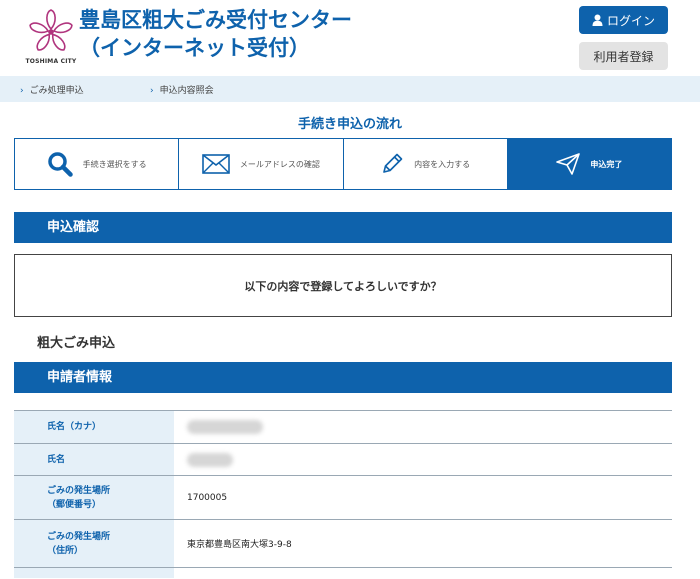 This screenshot has height=579, width=700. What do you see at coordinates (350, 89) in the screenshot?
I see `breadcrumb: › ごみ処理申込 › 申込内容照会` at bounding box center [350, 89].